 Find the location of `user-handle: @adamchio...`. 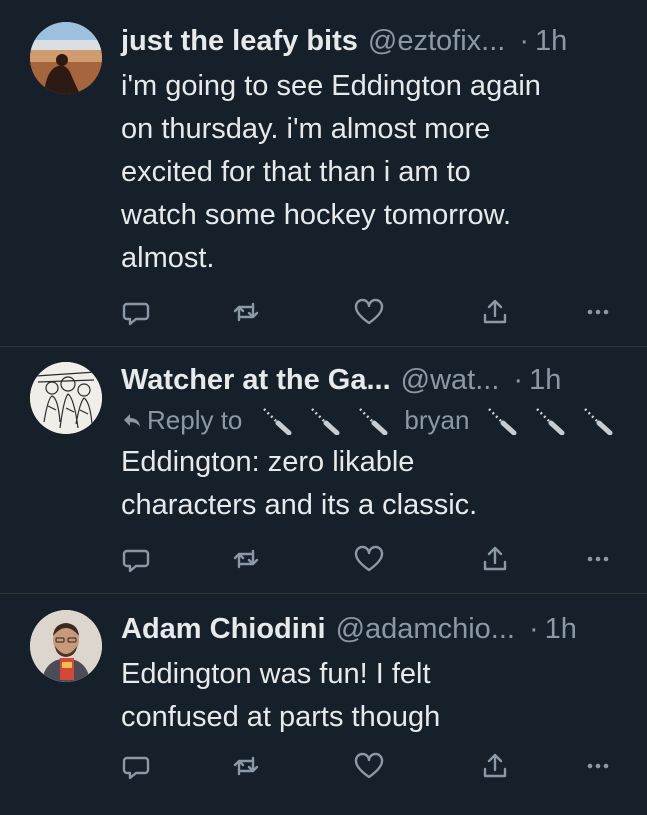

user-handle: @adamchio... is located at coordinates (425, 629).